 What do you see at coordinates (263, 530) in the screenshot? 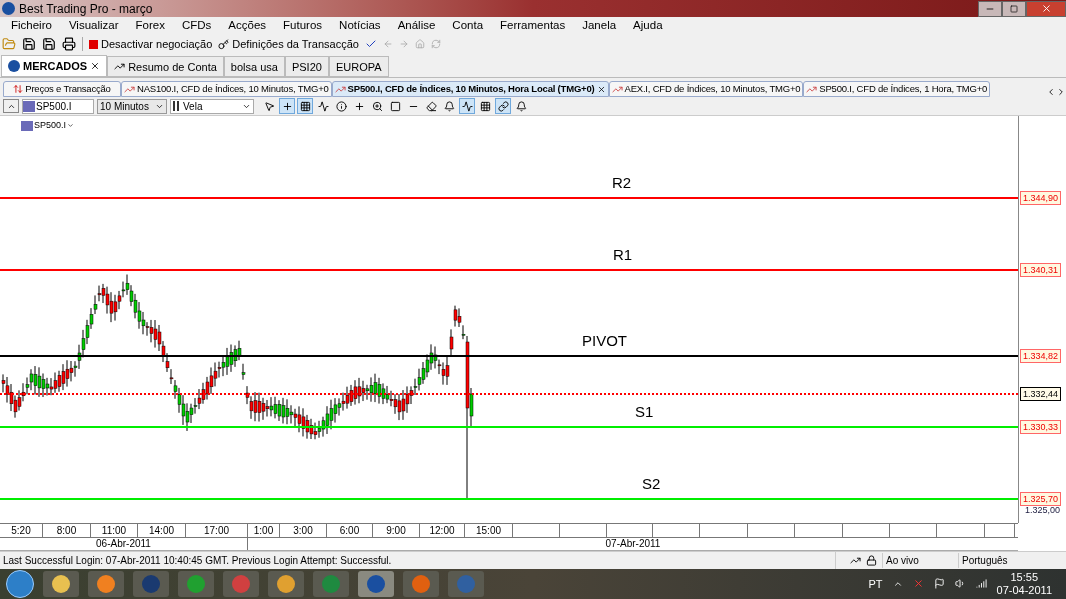
I see `time-label: 1:00` at bounding box center [263, 530].